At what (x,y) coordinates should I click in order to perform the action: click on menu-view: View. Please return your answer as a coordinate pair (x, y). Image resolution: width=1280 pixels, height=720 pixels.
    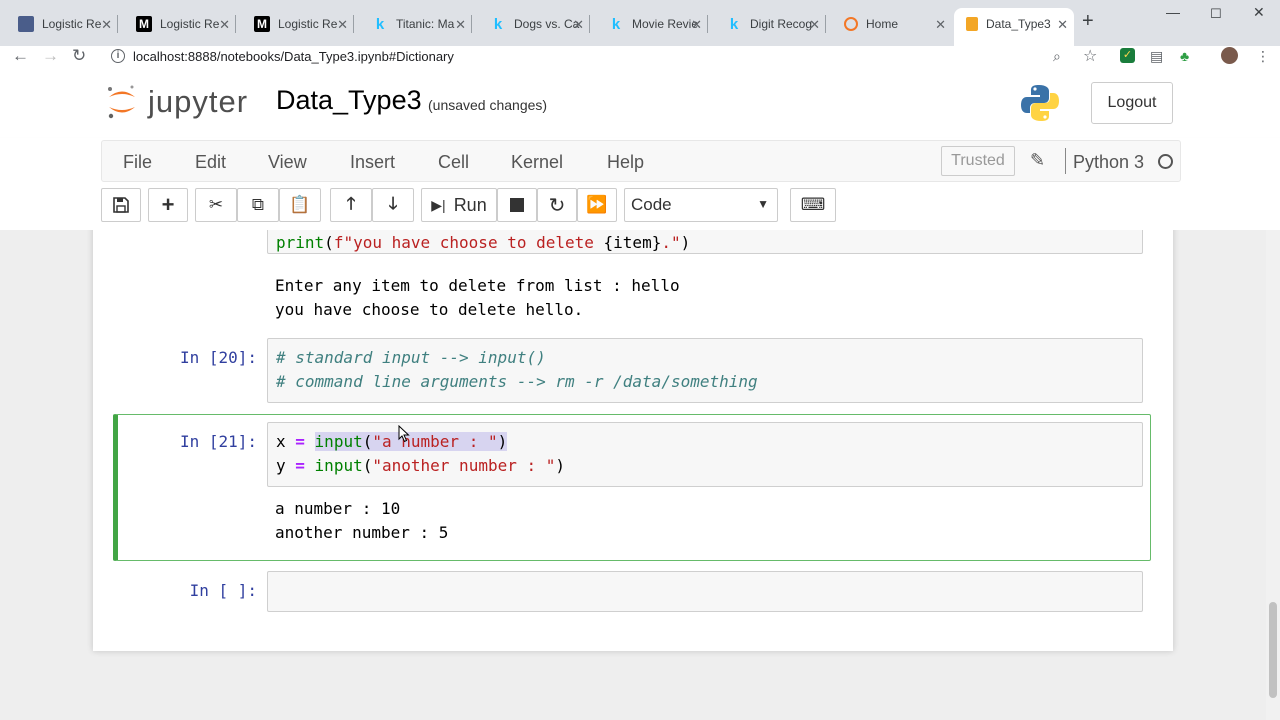
    Looking at the image, I should click on (287, 162).